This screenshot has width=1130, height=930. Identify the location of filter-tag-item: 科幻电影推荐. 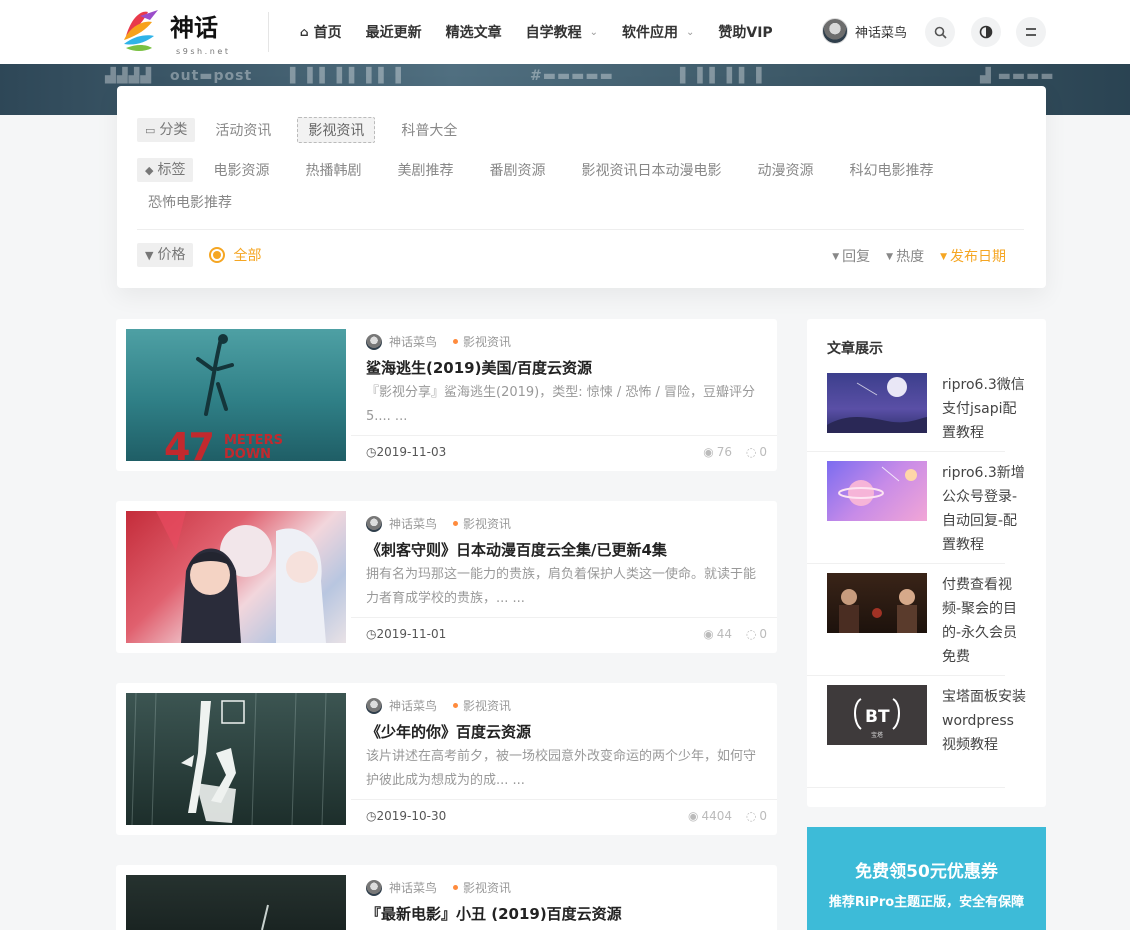
(891, 170).